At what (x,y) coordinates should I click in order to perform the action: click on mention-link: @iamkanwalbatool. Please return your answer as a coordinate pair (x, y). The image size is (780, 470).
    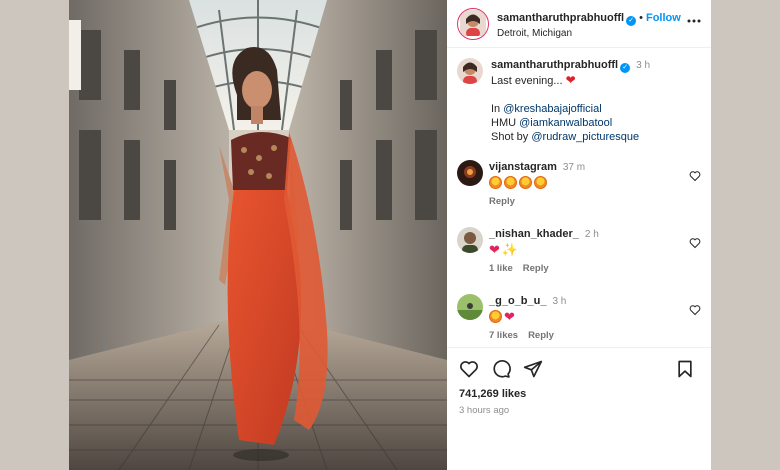
    Looking at the image, I should click on (565, 123).